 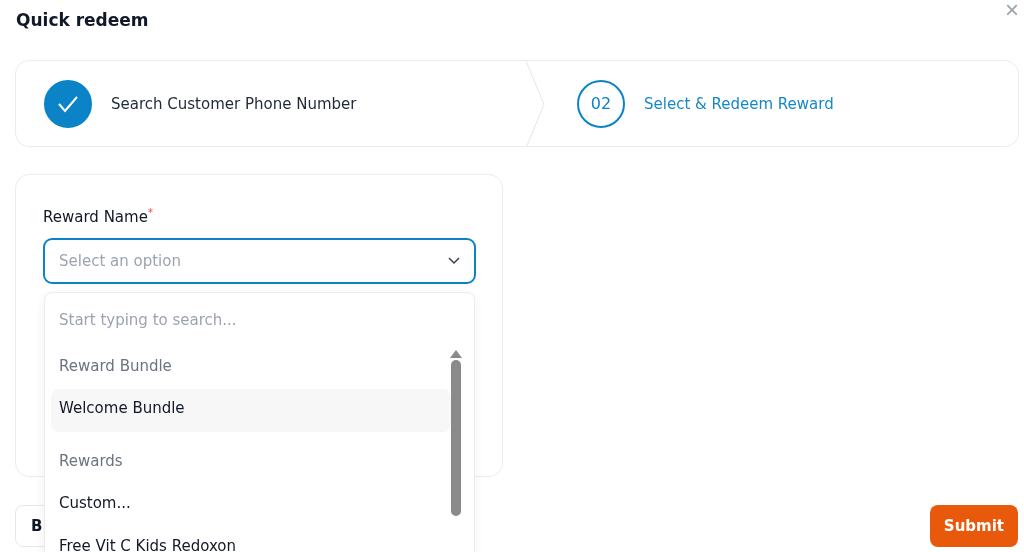 I want to click on check-icon, so click(x=68, y=103).